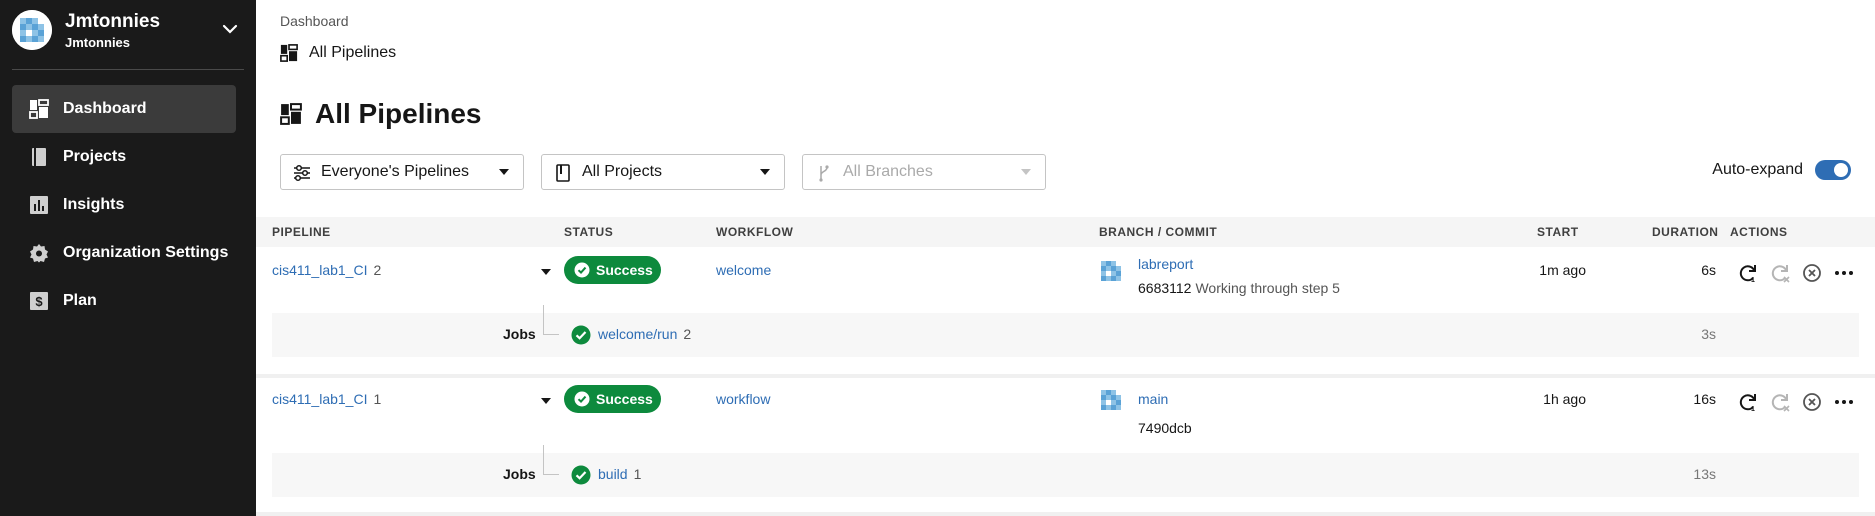 The image size is (1875, 516). Describe the element at coordinates (353, 52) in the screenshot. I see `breadcrumb-current-label: All Pipelines` at that location.